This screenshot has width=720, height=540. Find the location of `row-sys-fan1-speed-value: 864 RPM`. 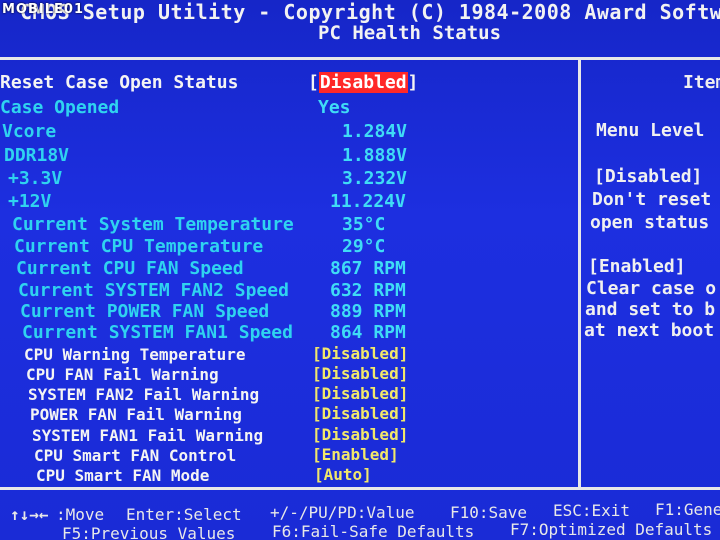

row-sys-fan1-speed-value: 864 RPM is located at coordinates (368, 332).